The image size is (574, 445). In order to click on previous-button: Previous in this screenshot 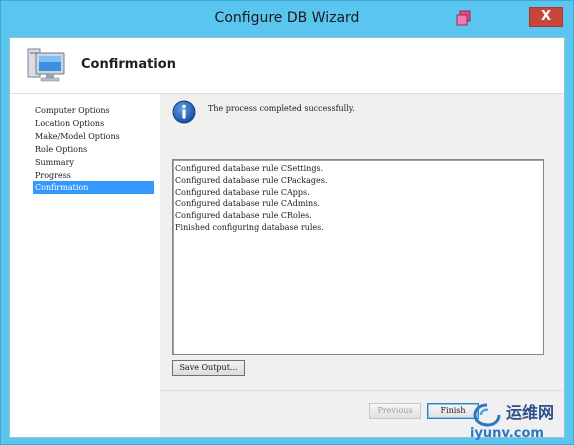, I will do `click(395, 411)`.